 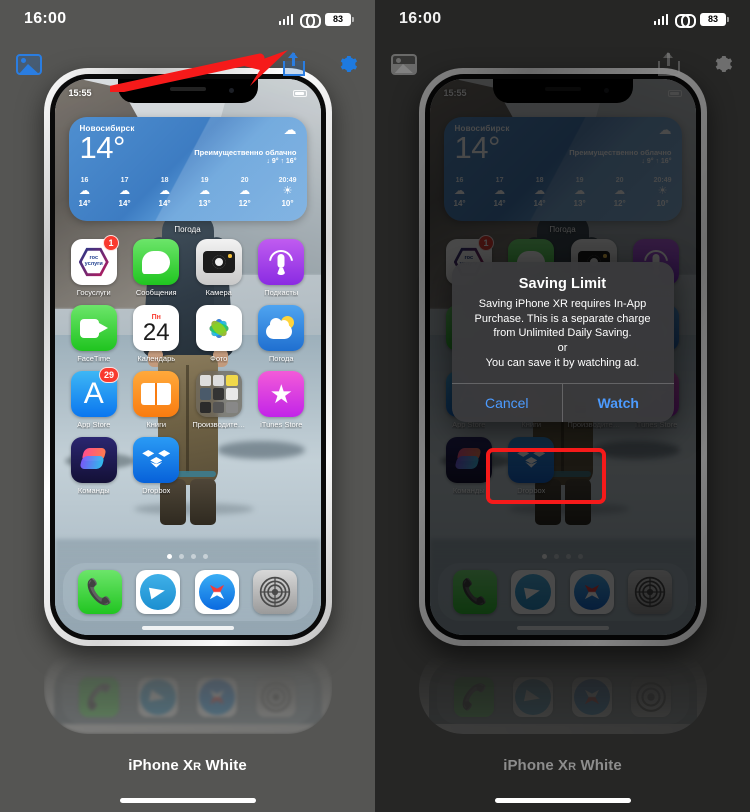 I want to click on cancel-button: Cancel, so click(x=507, y=403).